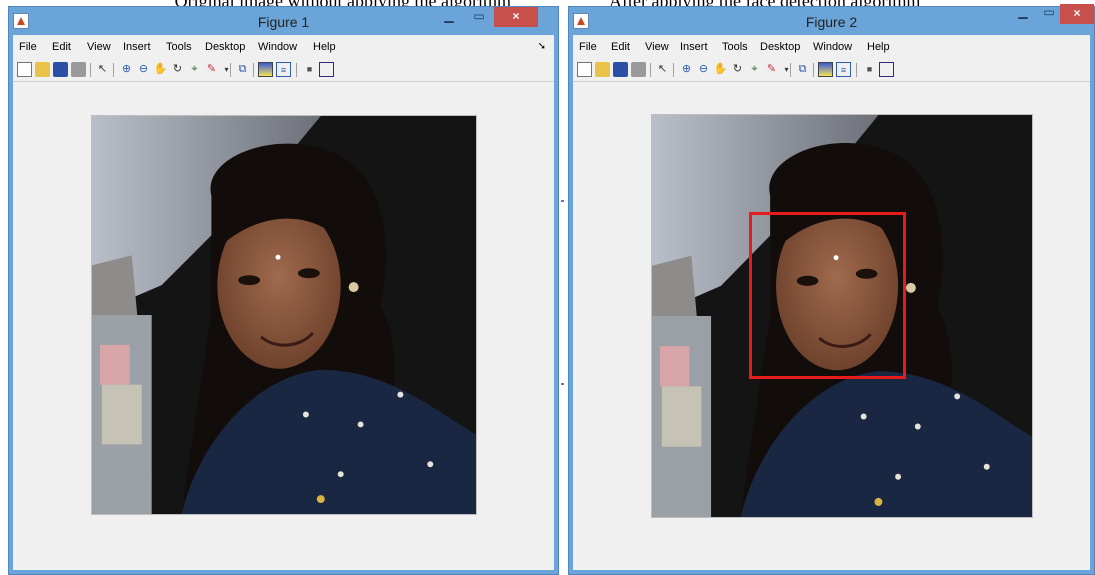  What do you see at coordinates (827, 295) in the screenshot?
I see `face-detection-box` at bounding box center [827, 295].